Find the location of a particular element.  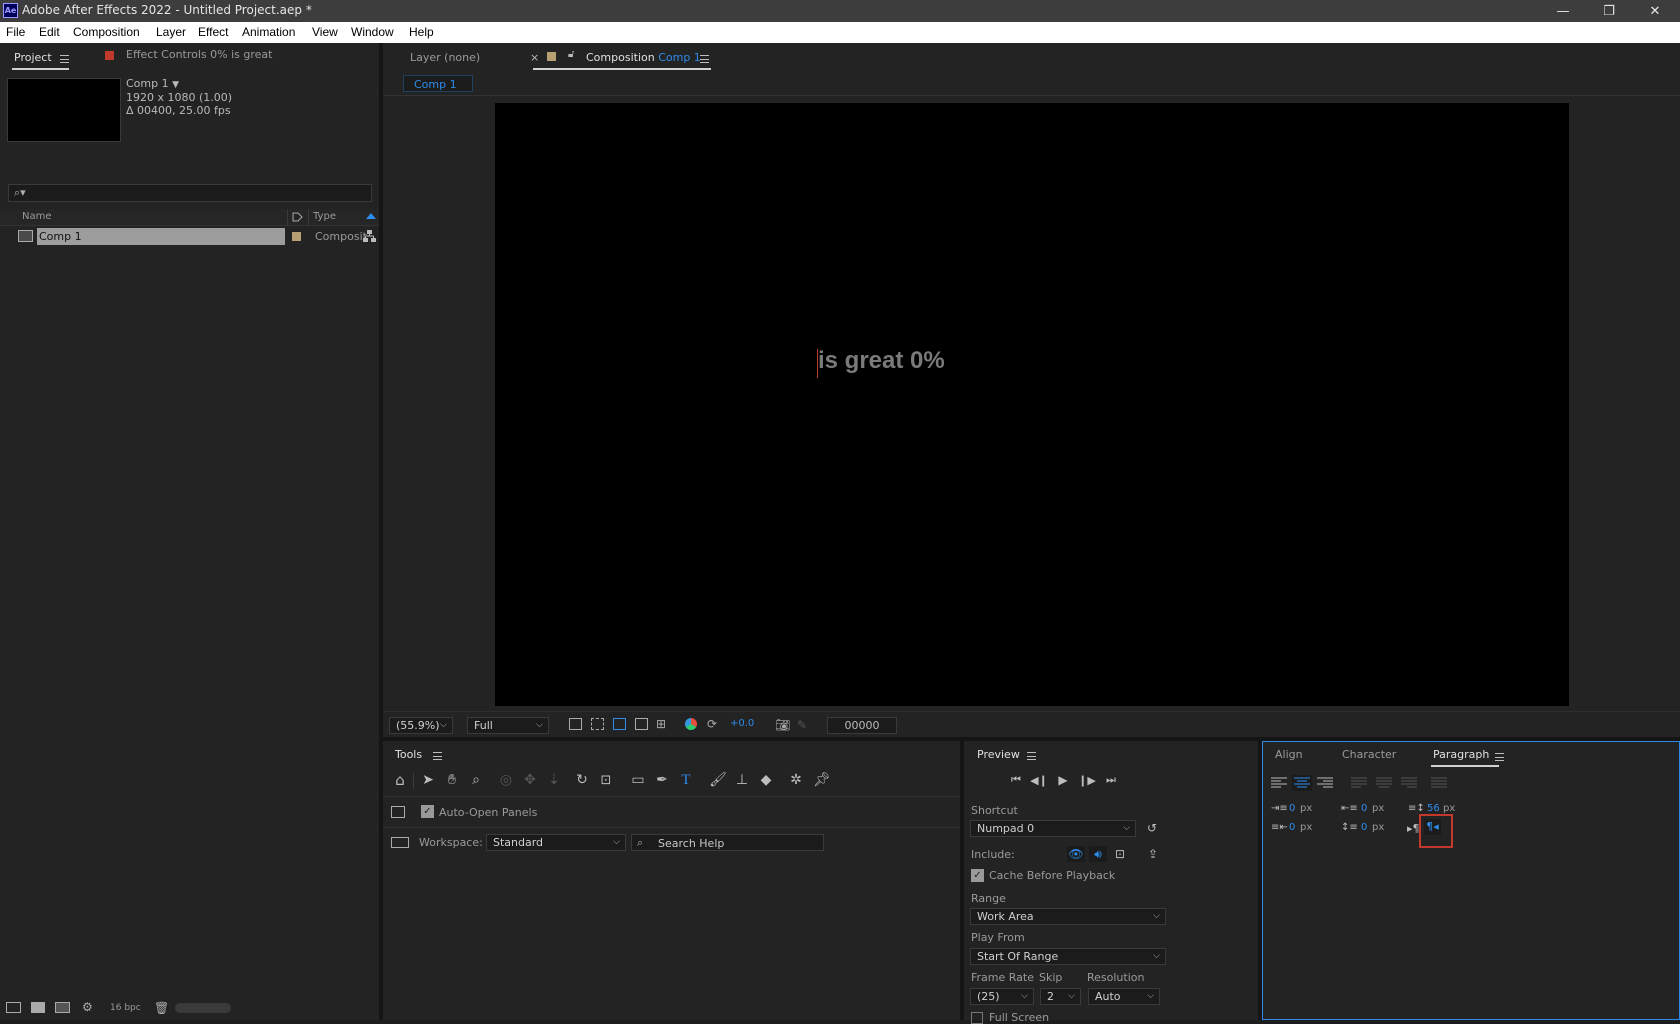

label-color-swatch is located at coordinates (296, 236).